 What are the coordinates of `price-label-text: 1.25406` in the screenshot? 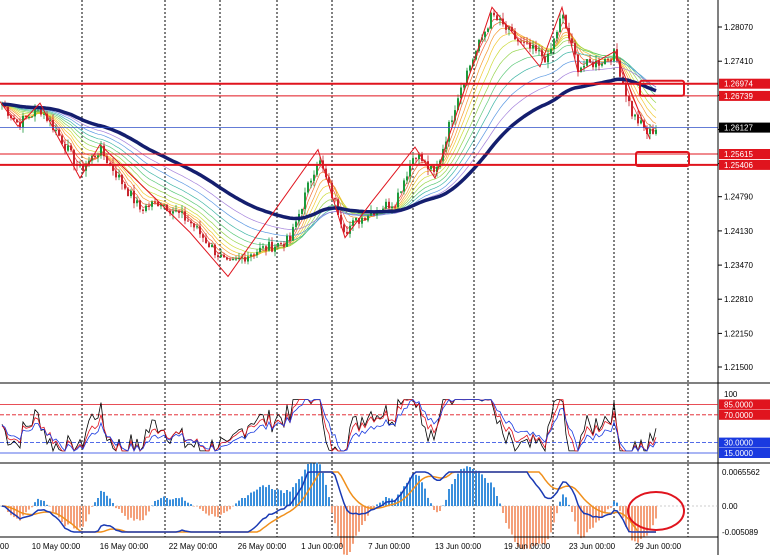 It's located at (738, 165).